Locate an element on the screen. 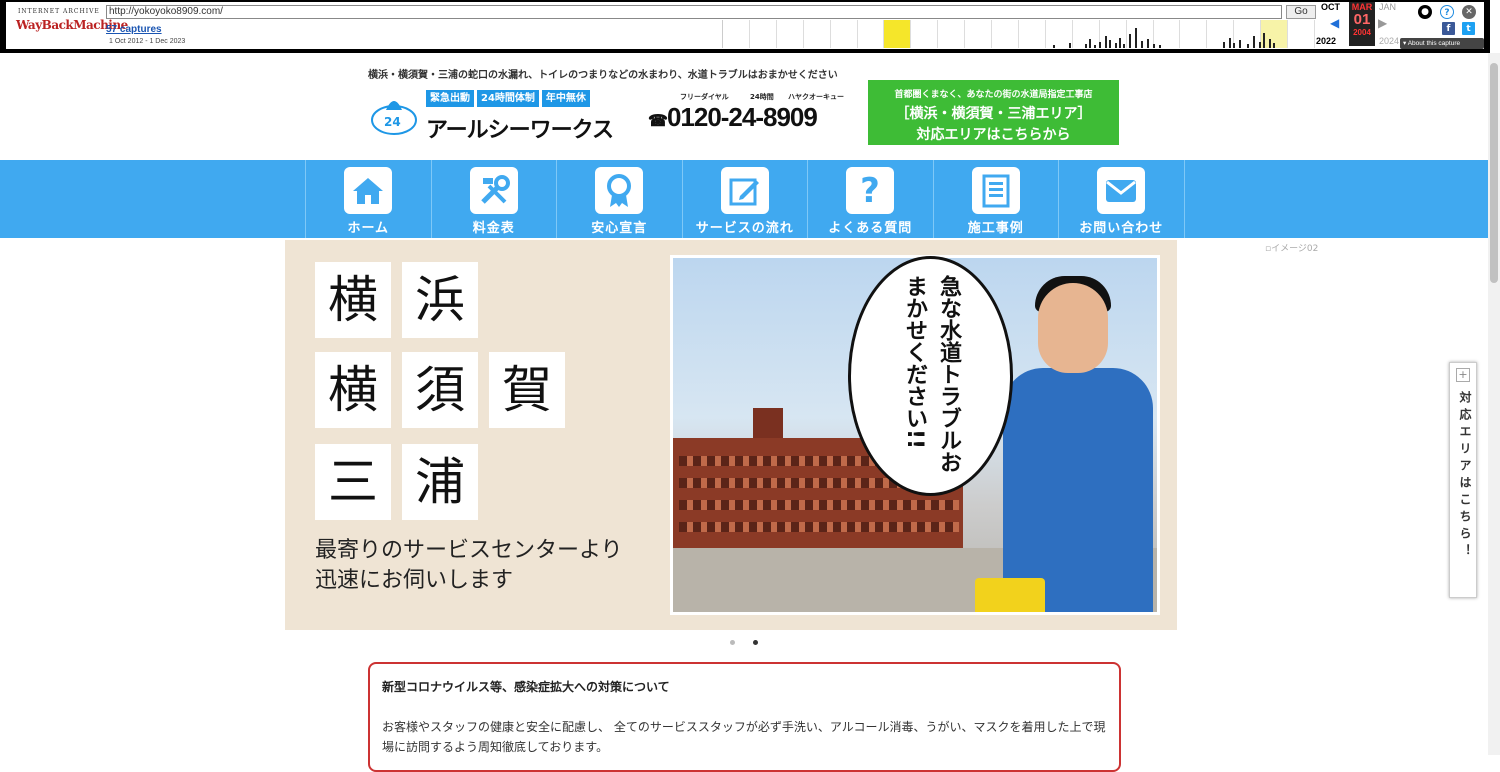  nav-item-promise: 安心宣言 is located at coordinates (620, 199).